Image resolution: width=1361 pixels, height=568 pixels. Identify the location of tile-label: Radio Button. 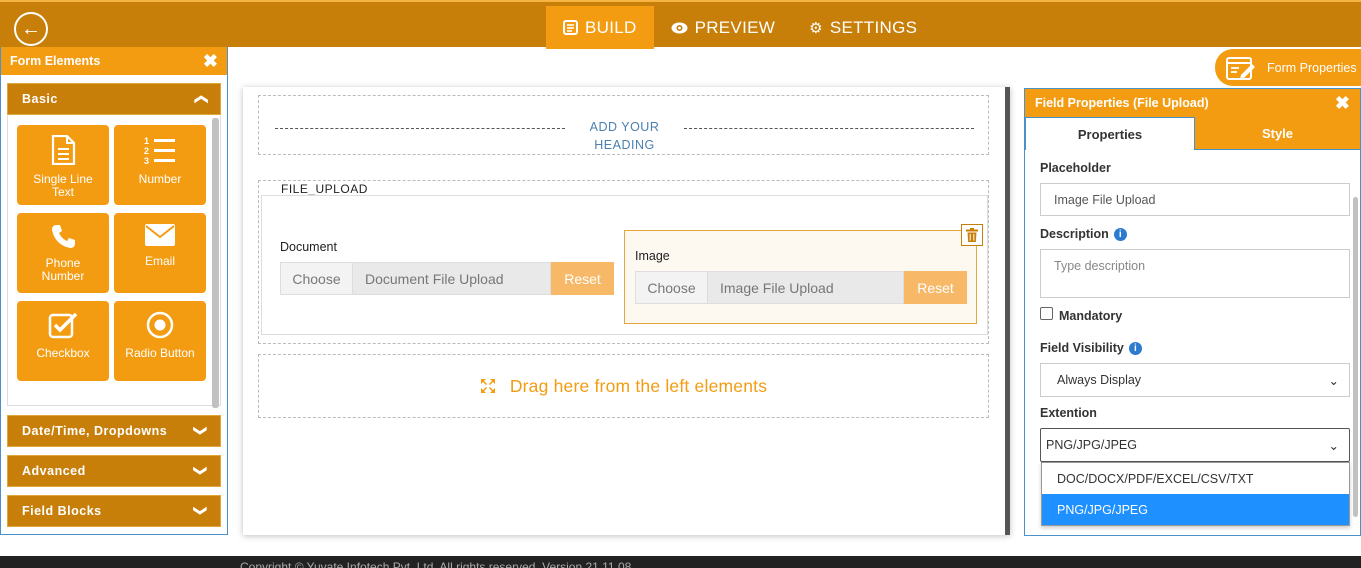
(160, 353).